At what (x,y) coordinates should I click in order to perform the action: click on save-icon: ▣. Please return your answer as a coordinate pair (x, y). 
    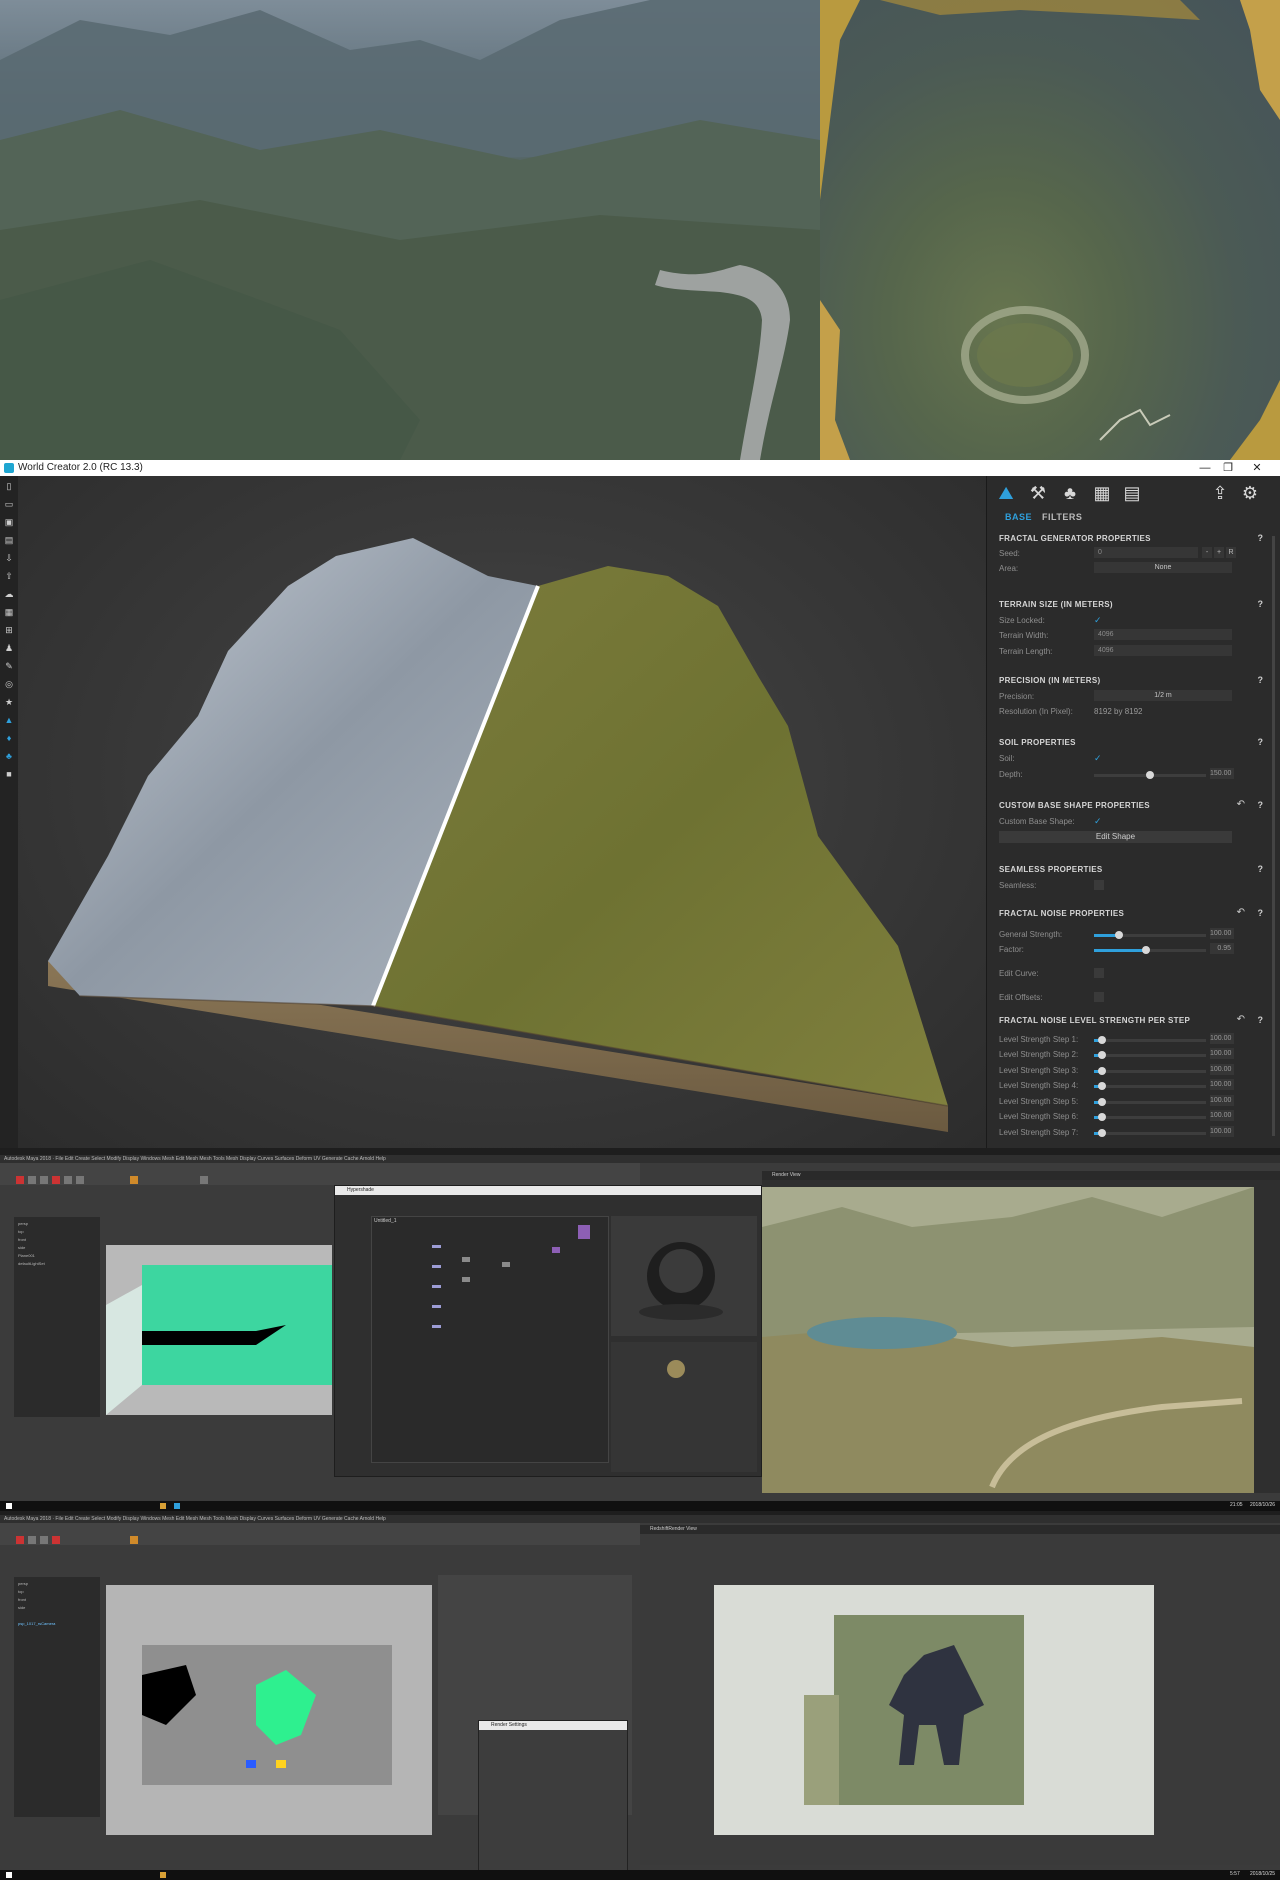
    Looking at the image, I should click on (9, 522).